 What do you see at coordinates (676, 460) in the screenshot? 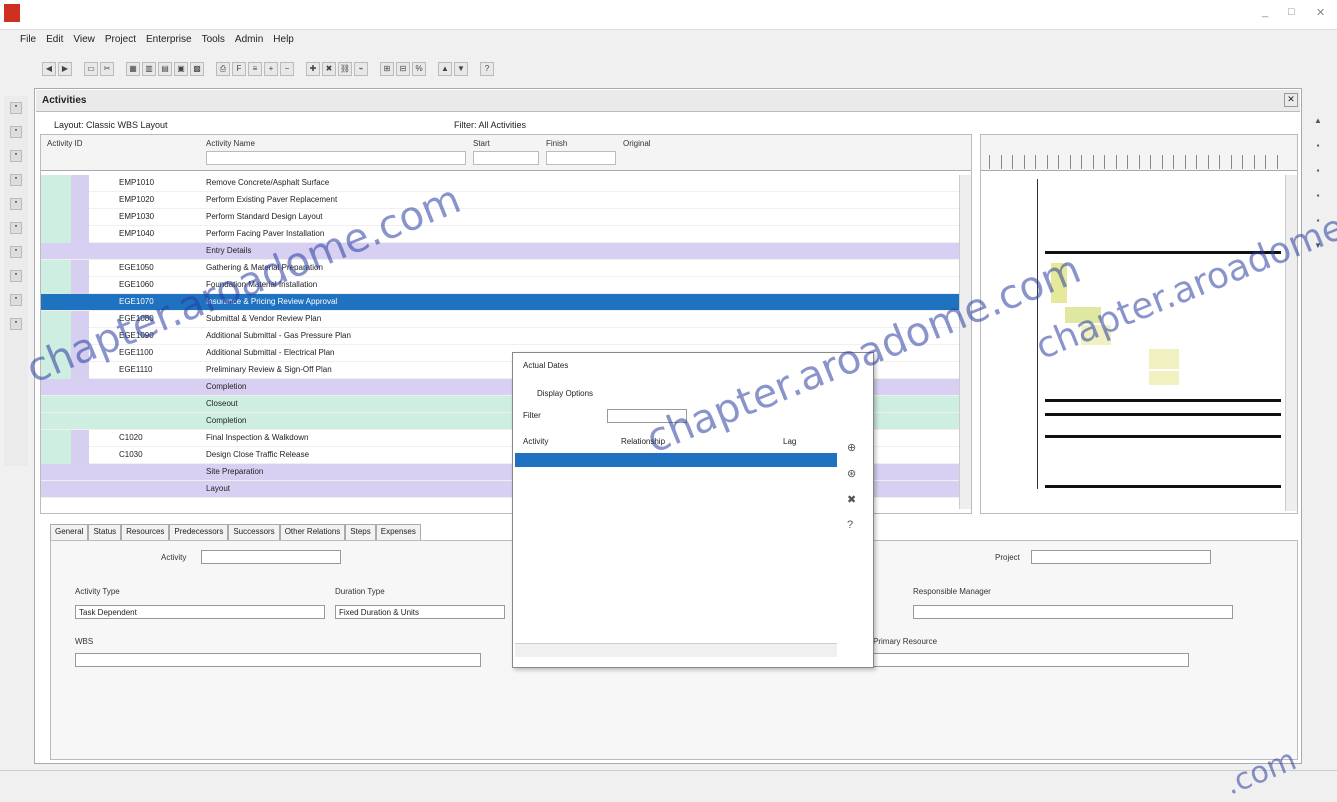
I see `popup-selected-row` at bounding box center [676, 460].